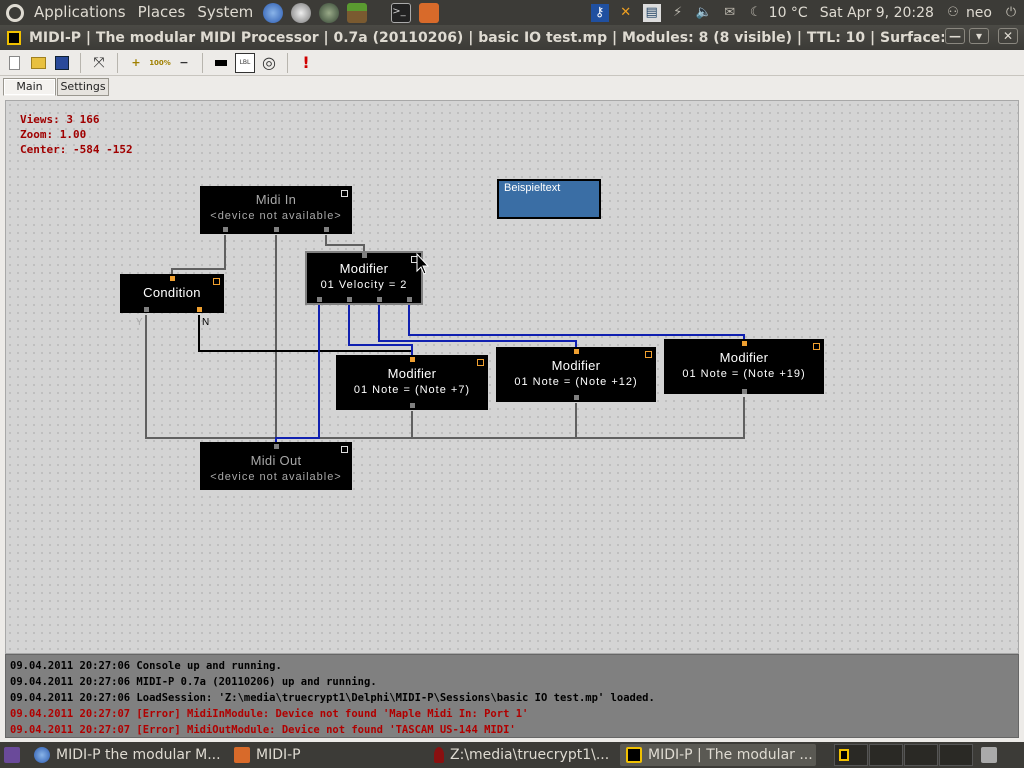 Image resolution: width=1024 pixels, height=768 pixels. What do you see at coordinates (364, 255) in the screenshot?
I see `port-velocity-in` at bounding box center [364, 255].